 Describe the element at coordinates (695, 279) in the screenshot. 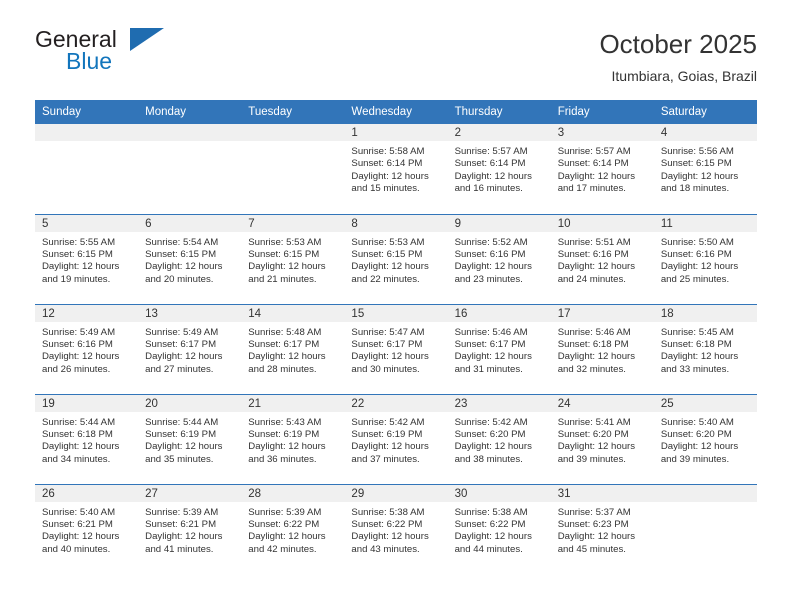

I see `day-detail-line: and 25 minutes.` at that location.